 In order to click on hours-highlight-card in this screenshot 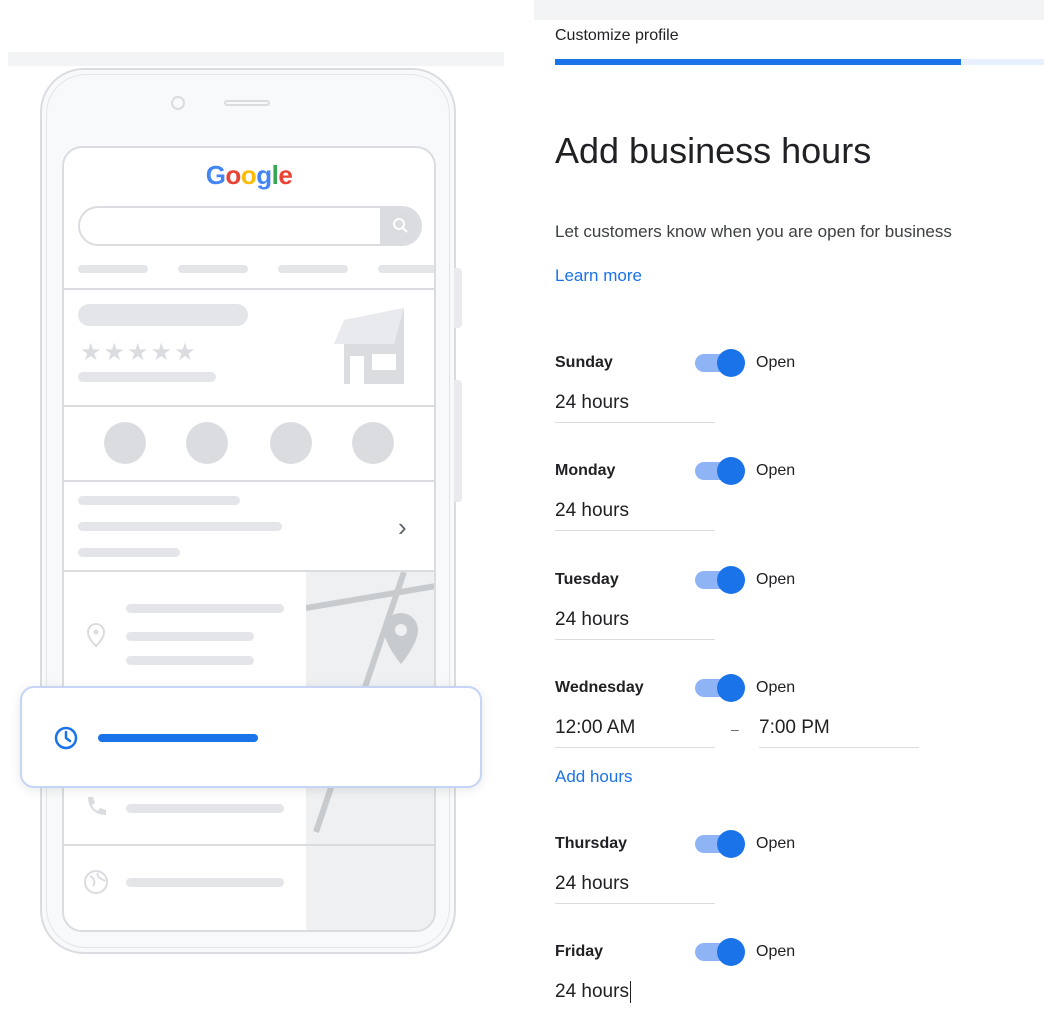, I will do `click(251, 737)`.